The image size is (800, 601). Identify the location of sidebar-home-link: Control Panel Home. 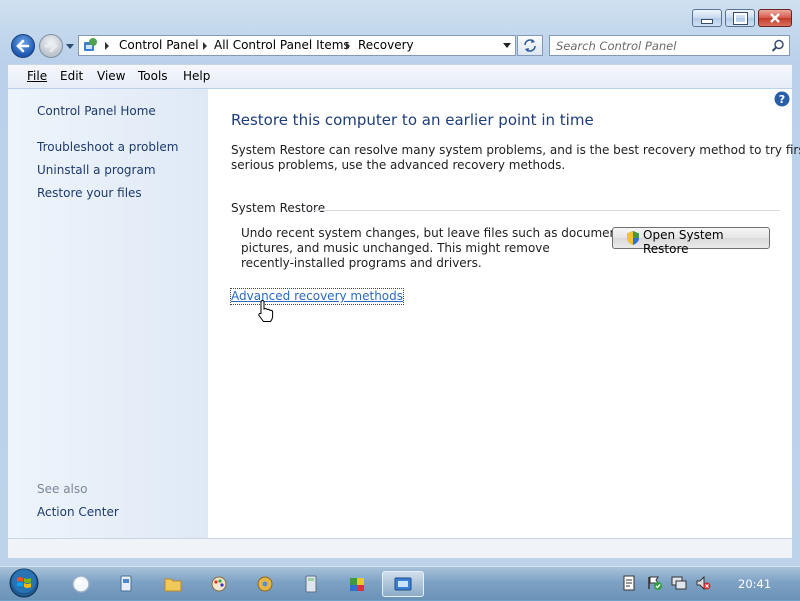
(96, 111).